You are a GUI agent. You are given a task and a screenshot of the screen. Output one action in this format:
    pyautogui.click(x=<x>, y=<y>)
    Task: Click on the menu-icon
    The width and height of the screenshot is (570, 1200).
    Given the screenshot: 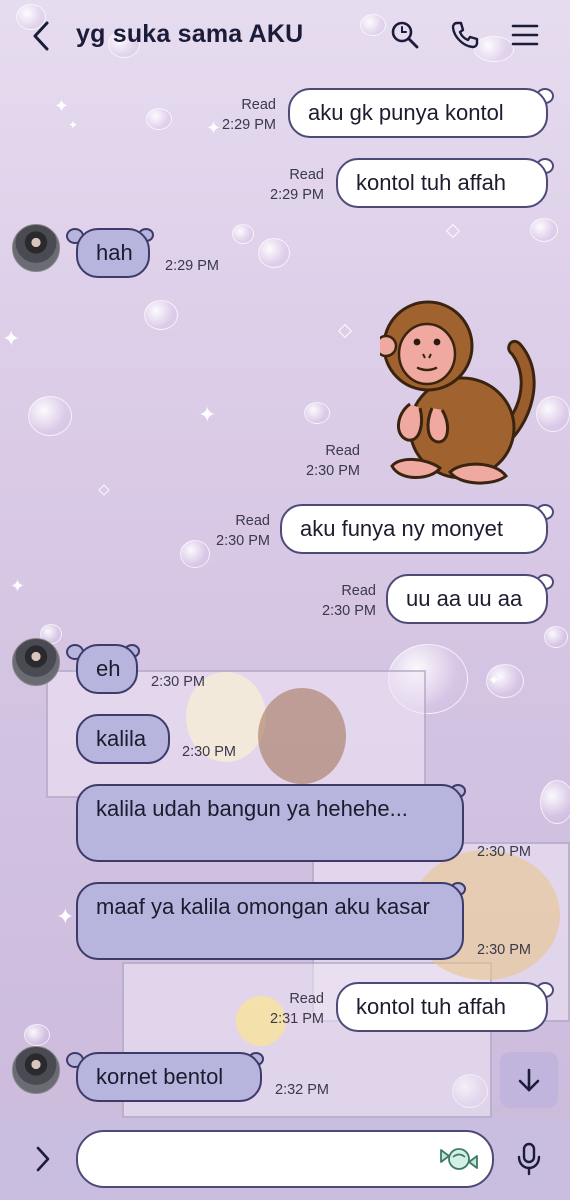 What is the action you would take?
    pyautogui.click(x=525, y=35)
    